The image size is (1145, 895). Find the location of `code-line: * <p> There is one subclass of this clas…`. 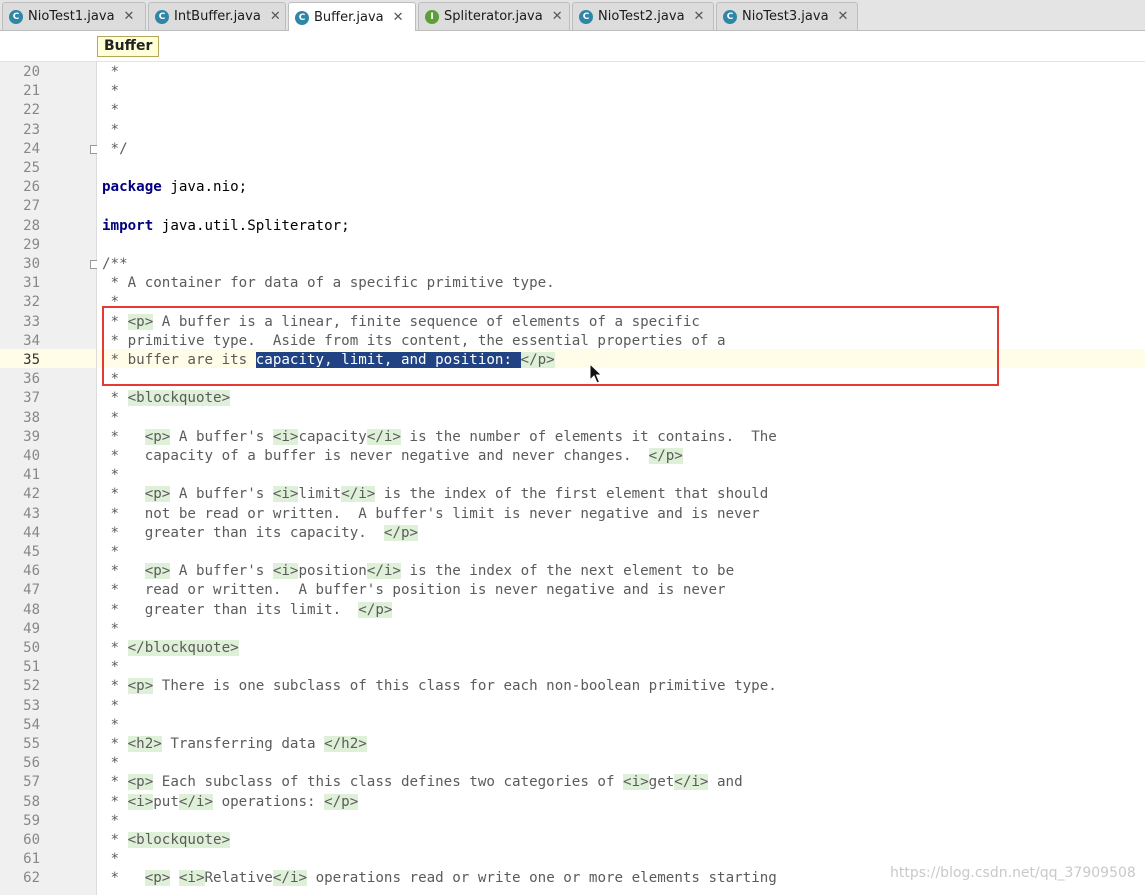

code-line: * <p> There is one subclass of this clas… is located at coordinates (439, 686).